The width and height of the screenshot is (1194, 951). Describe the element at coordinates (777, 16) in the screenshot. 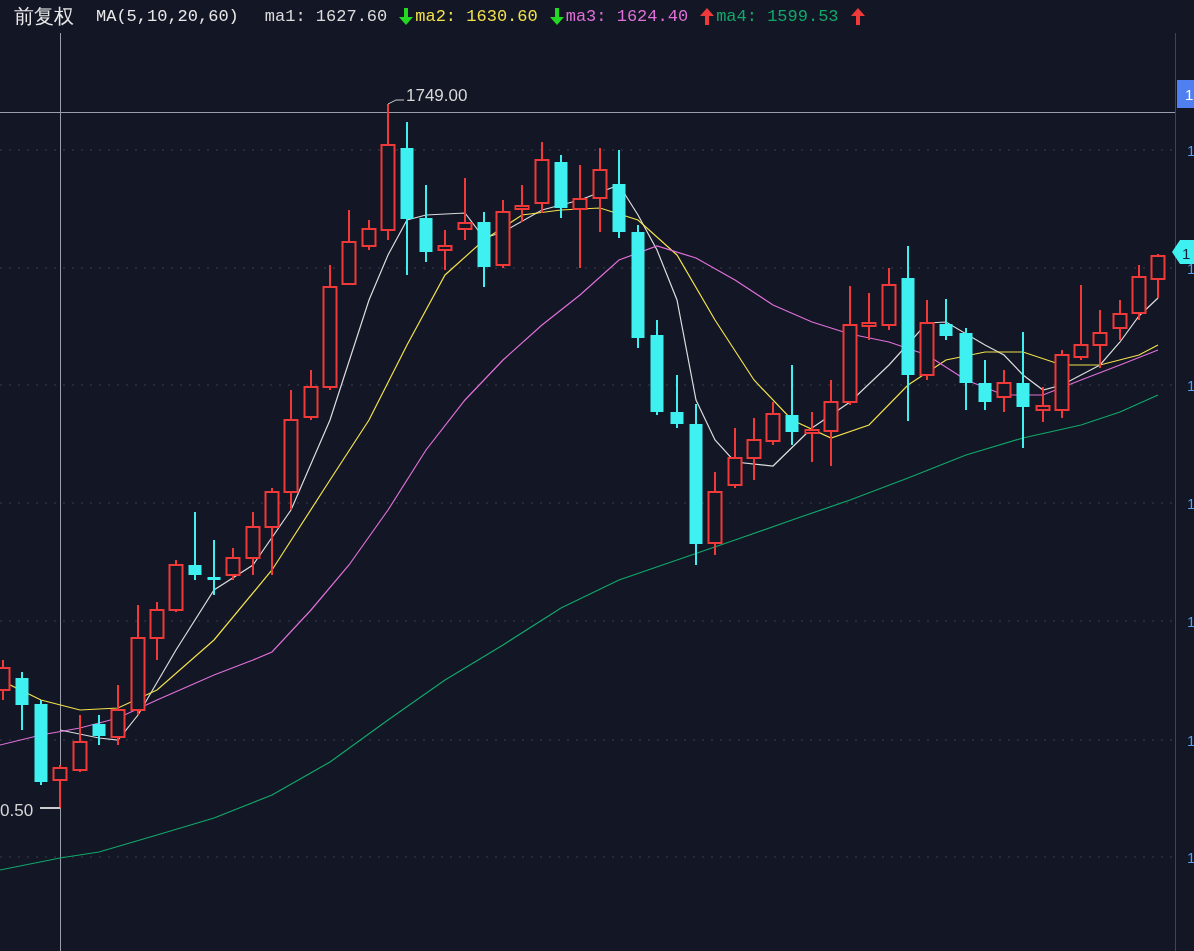

I see `moving-average-value: ma4: 1599.53` at that location.